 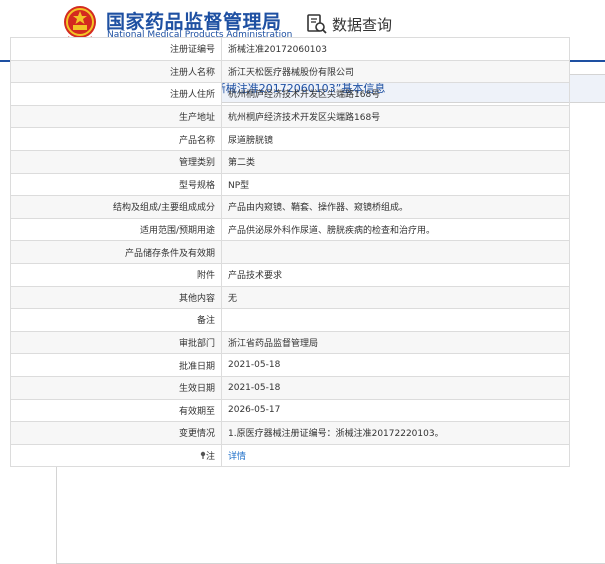 I want to click on field-value: NP型, so click(x=395, y=184).